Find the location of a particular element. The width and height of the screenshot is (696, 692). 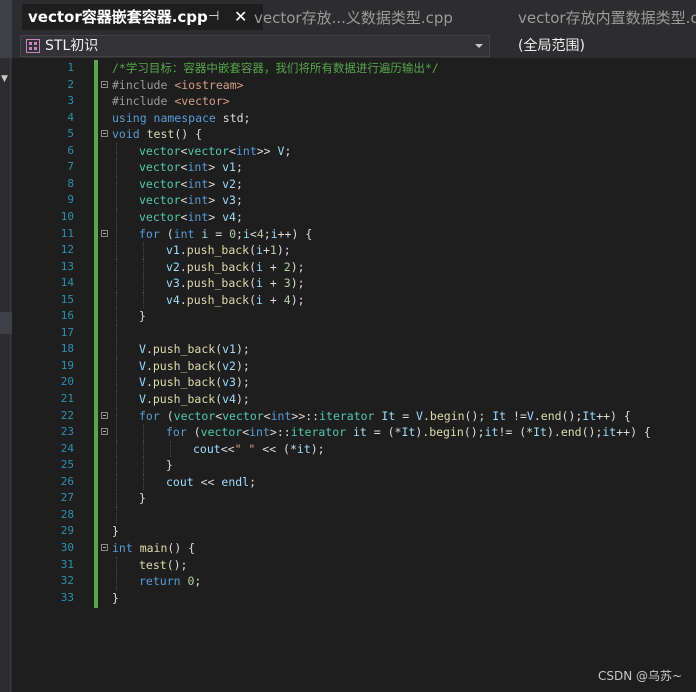

line-number: 30 is located at coordinates (67, 547).